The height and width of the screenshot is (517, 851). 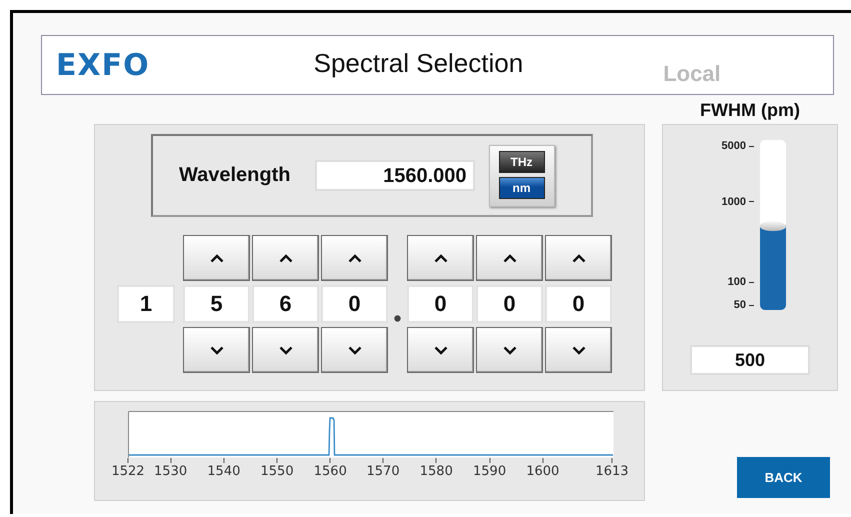 What do you see at coordinates (738, 202) in the screenshot?
I see `scale-label: 1000` at bounding box center [738, 202].